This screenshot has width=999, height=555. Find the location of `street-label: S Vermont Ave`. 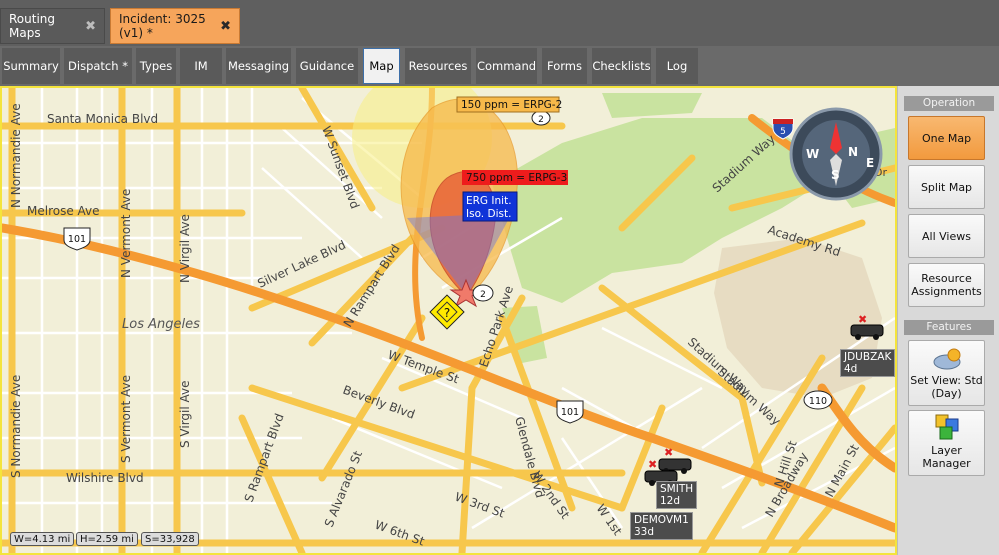

street-label: S Vermont Ave is located at coordinates (126, 419).